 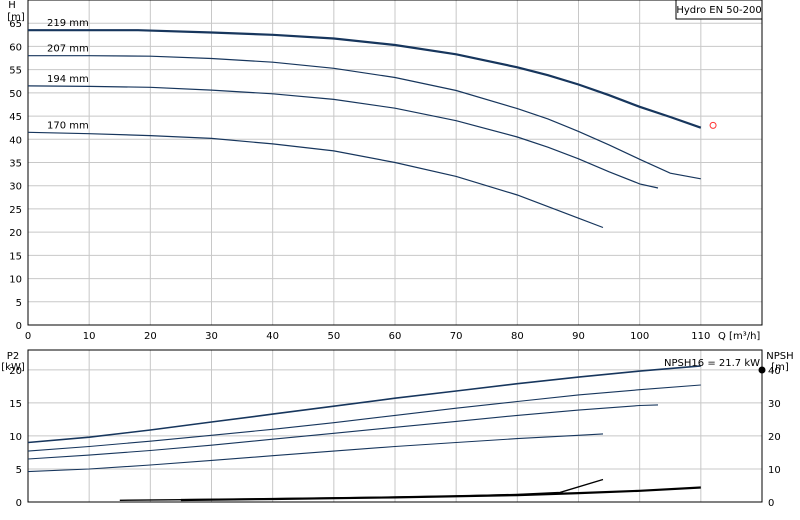 I want to click on head-x-tick-label: 10, so click(x=89, y=336).